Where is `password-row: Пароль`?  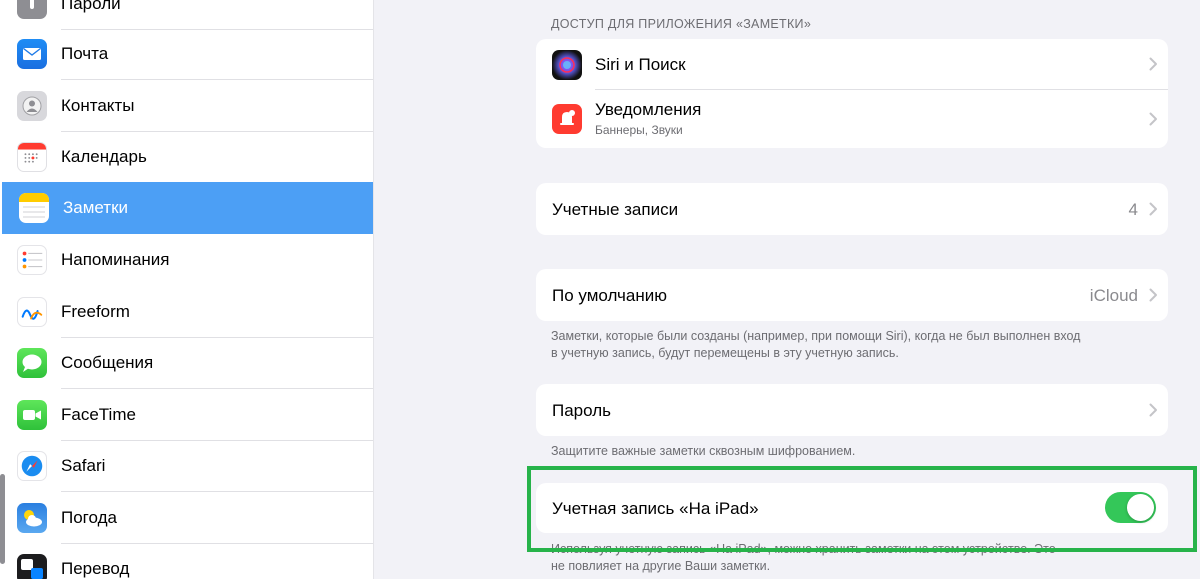
password-row: Пароль is located at coordinates (852, 410).